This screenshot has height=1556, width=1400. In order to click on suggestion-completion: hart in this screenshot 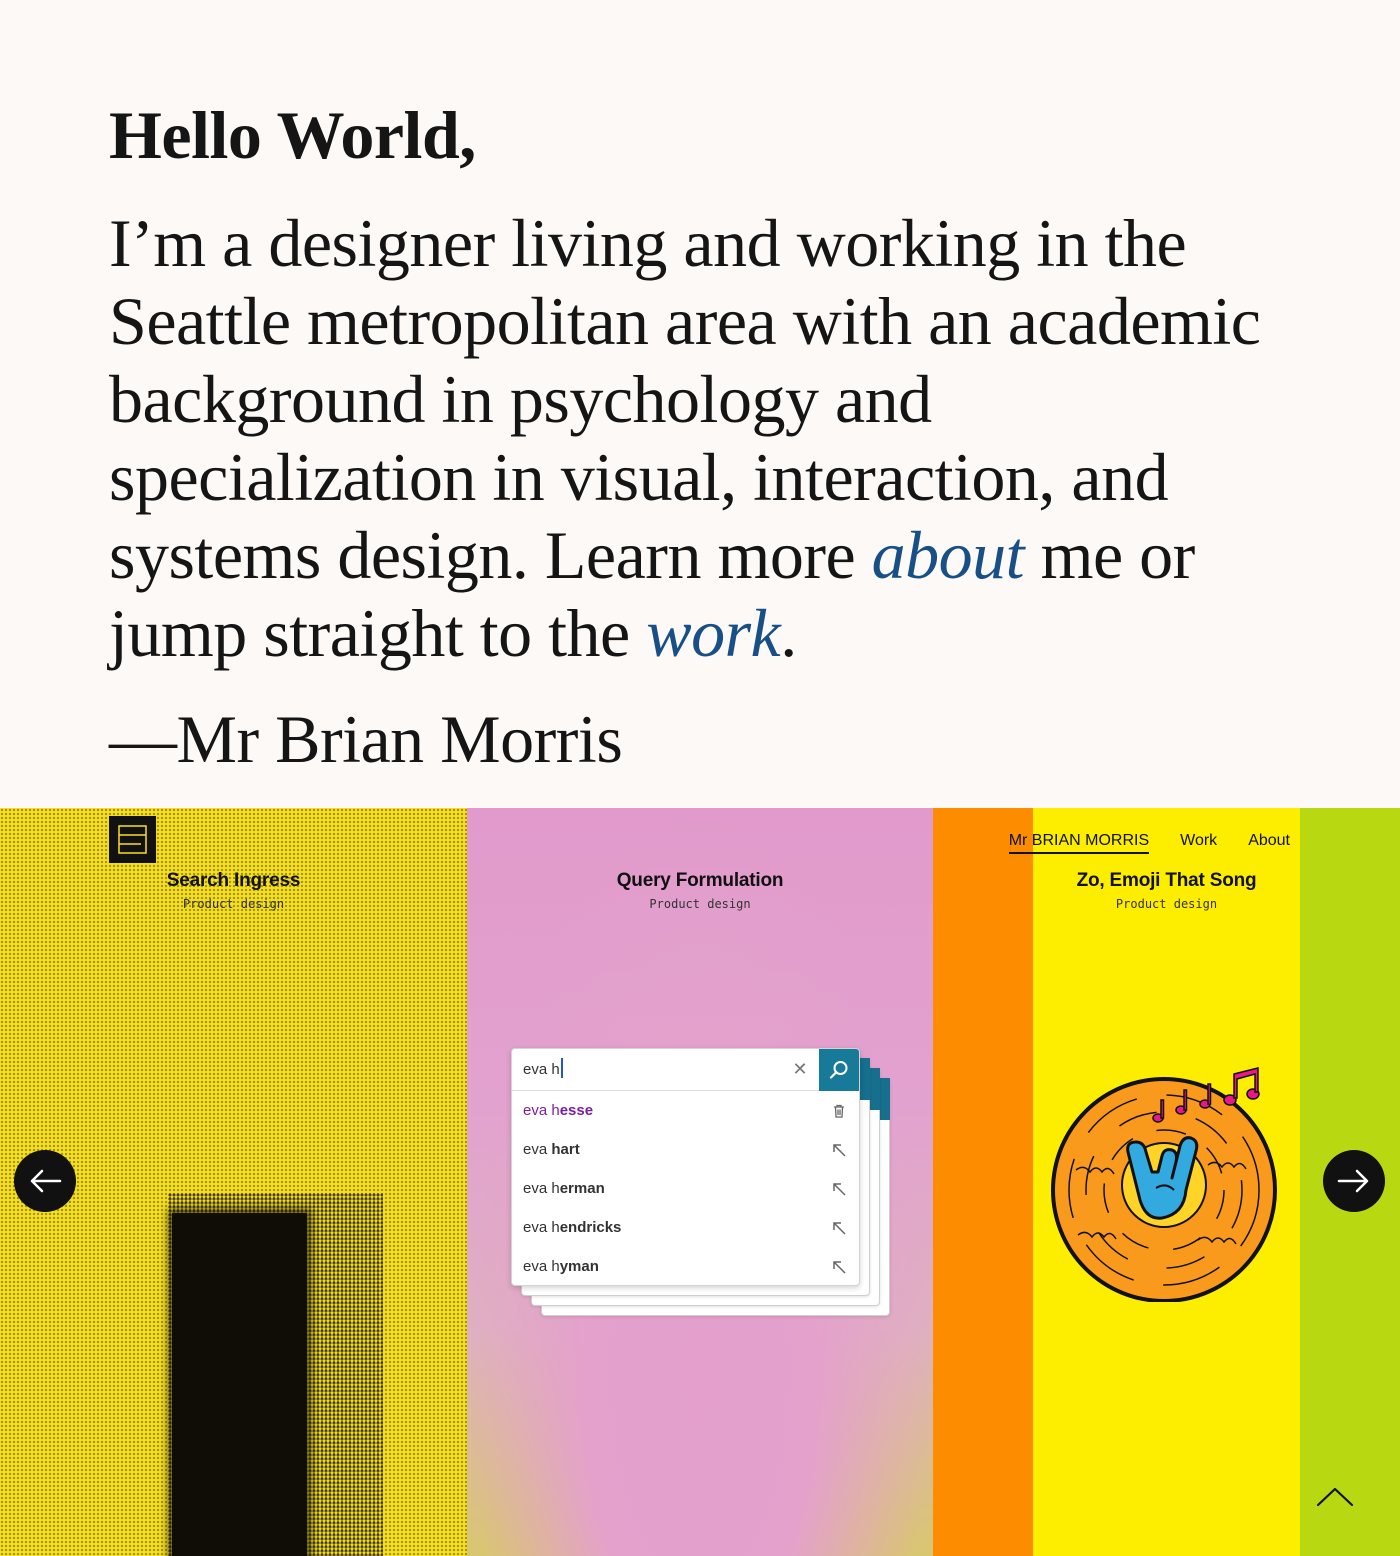, I will do `click(565, 1149)`.